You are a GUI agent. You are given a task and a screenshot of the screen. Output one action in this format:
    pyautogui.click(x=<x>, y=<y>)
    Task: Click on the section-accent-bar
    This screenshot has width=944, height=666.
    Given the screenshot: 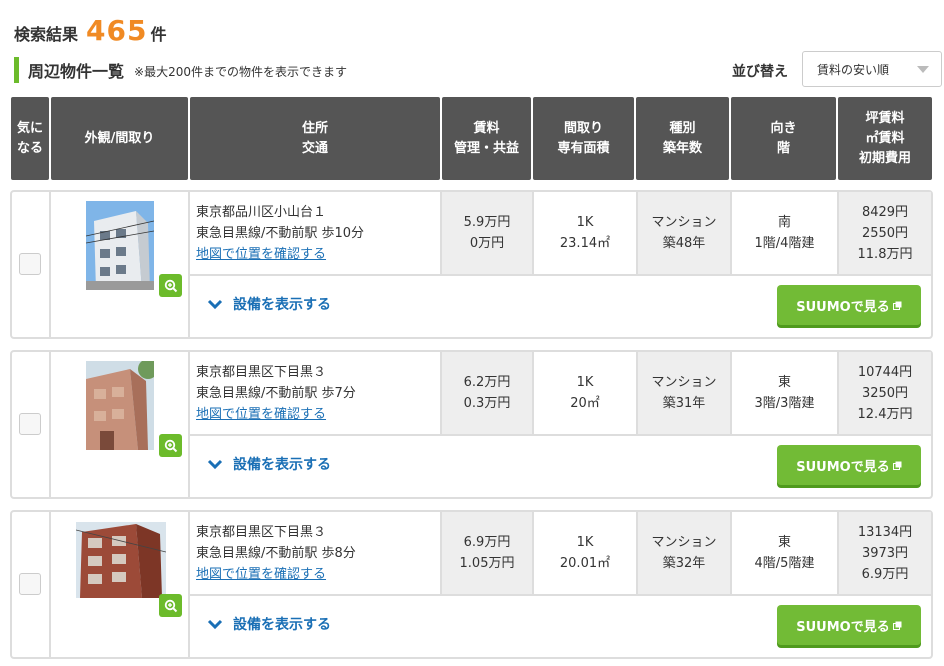 What is the action you would take?
    pyautogui.click(x=16, y=70)
    